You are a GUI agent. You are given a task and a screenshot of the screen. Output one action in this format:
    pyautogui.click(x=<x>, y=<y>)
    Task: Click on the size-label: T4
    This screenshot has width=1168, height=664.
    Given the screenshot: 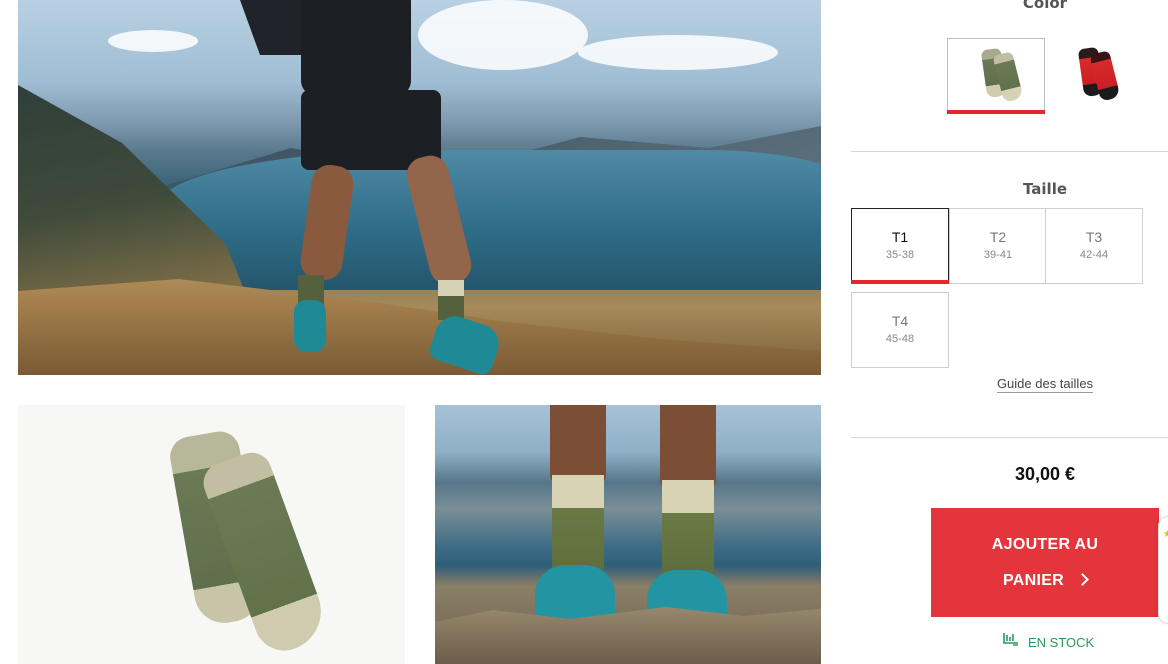 What is the action you would take?
    pyautogui.click(x=900, y=321)
    